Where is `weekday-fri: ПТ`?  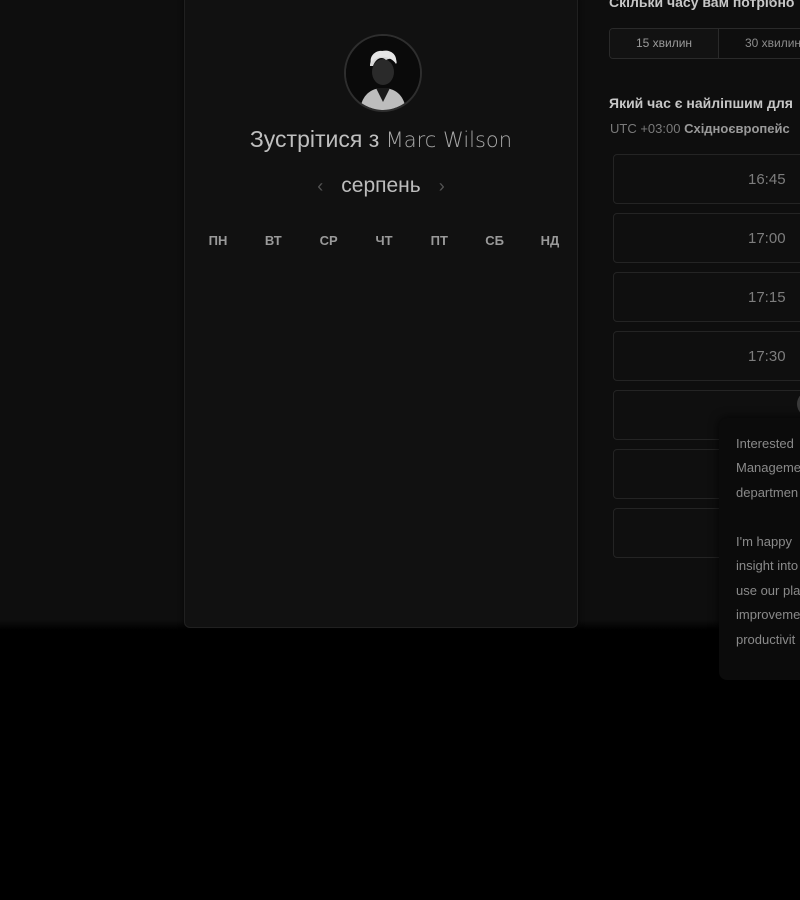
weekday-fri: ПТ is located at coordinates (439, 240).